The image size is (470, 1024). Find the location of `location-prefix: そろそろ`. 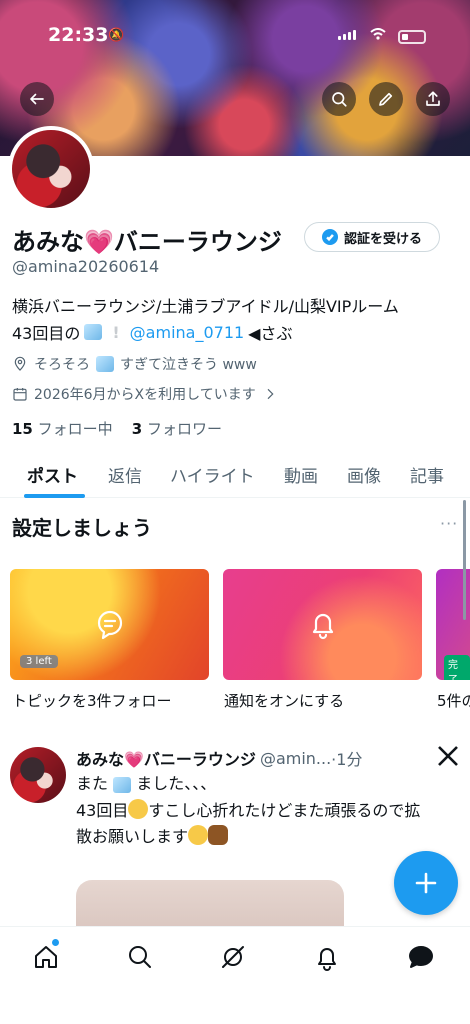

location-prefix: そろそろ is located at coordinates (62, 365).